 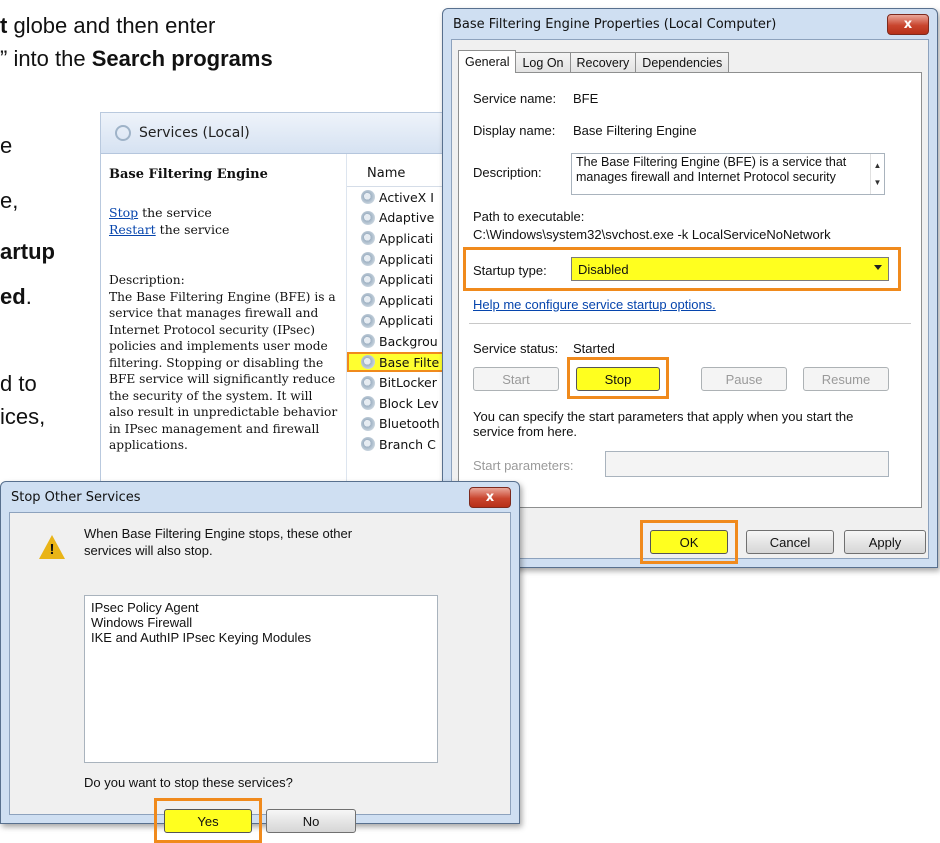 I want to click on start-params-input, so click(x=747, y=464).